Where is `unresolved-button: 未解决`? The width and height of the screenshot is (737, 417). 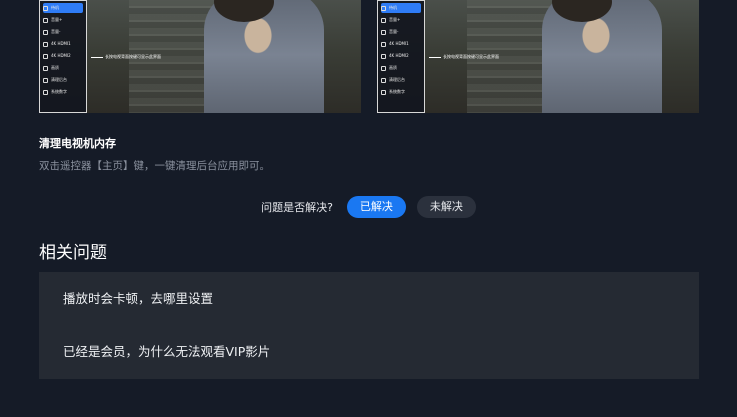 unresolved-button: 未解决 is located at coordinates (446, 207).